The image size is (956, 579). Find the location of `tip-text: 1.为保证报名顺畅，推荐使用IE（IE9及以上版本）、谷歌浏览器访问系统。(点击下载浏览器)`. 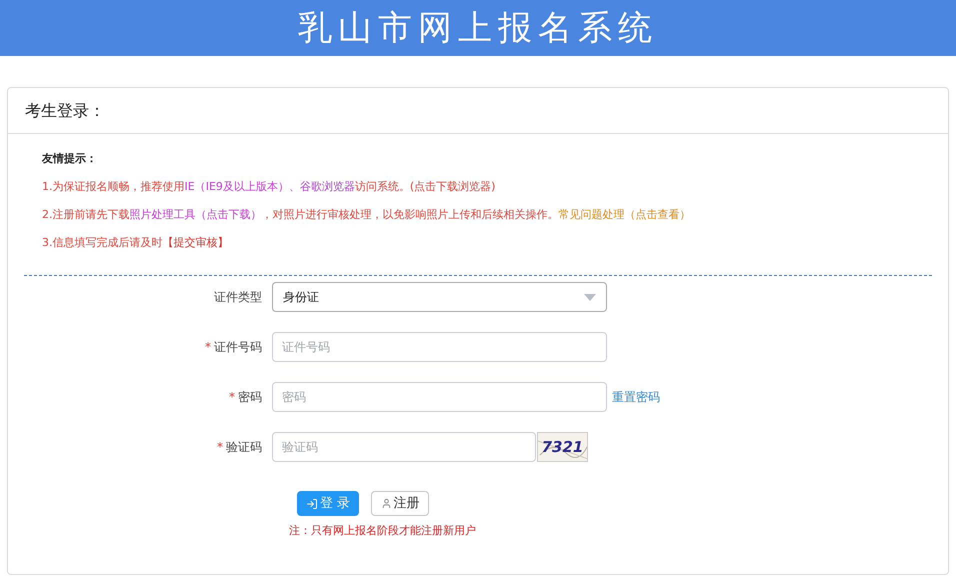

tip-text: 1.为保证报名顺畅，推荐使用IE（IE9及以上版本）、谷歌浏览器访问系统。(点击下载浏览器) is located at coordinates (269, 187).